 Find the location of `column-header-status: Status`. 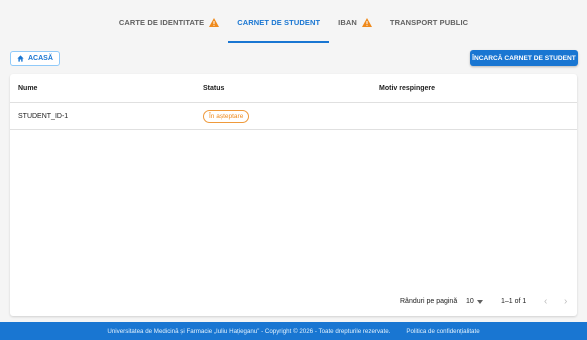

column-header-status: Status is located at coordinates (213, 88).